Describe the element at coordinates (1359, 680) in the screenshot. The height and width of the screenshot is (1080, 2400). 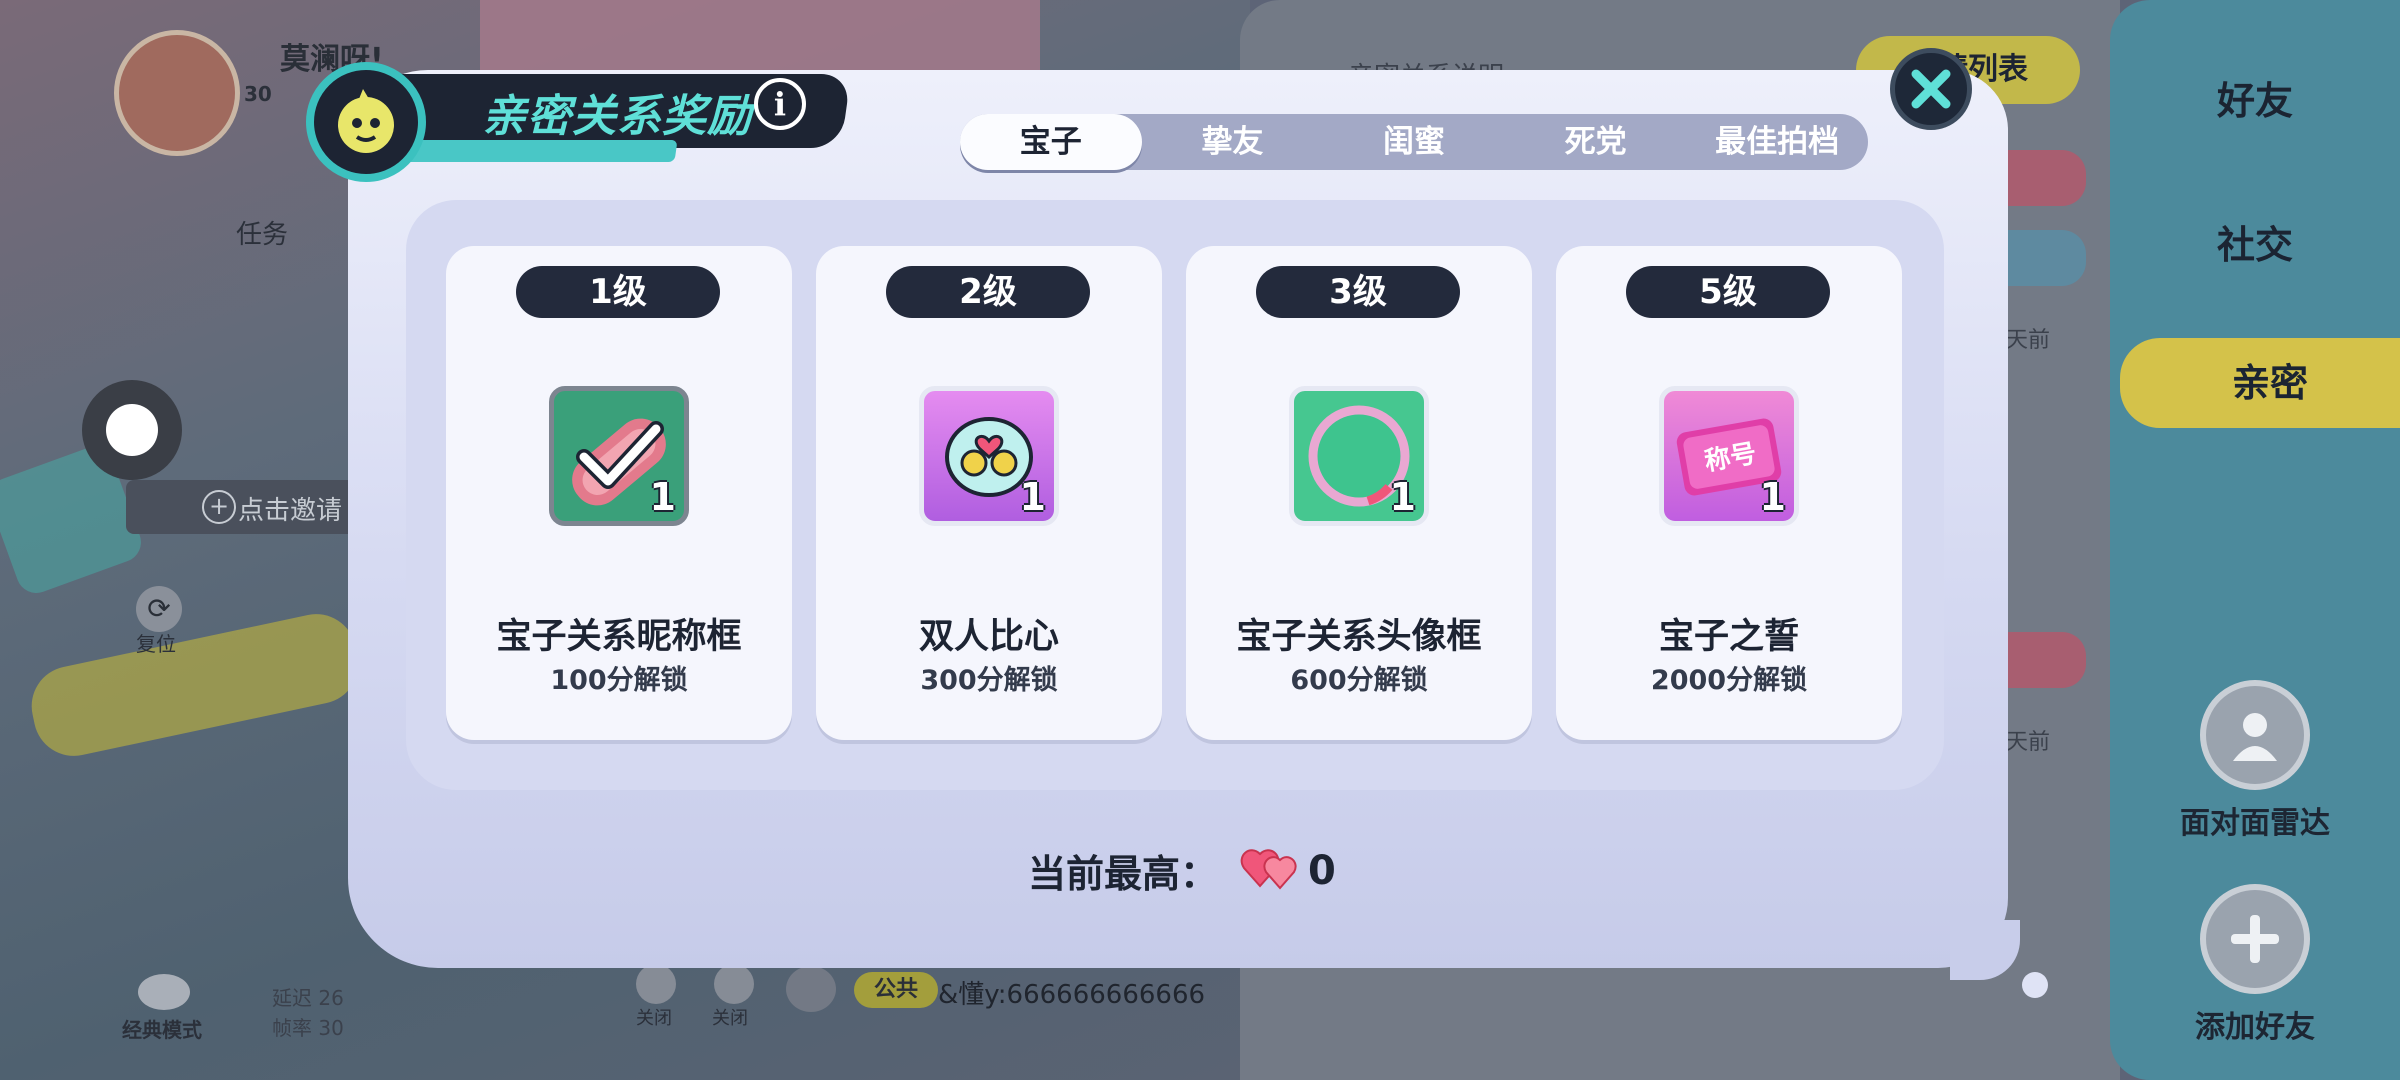
I see `reward-requirement: 600分解锁` at that location.